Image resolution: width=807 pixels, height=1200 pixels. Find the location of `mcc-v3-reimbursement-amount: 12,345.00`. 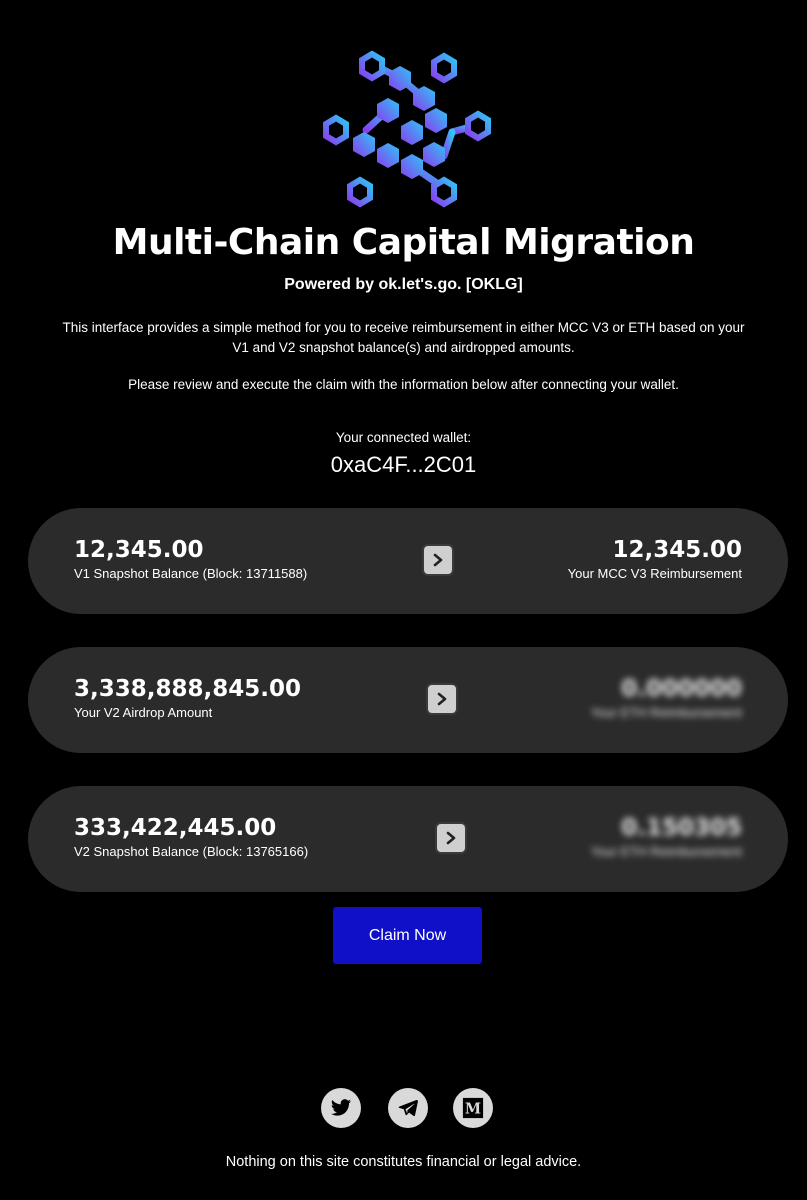

mcc-v3-reimbursement-amount: 12,345.00 is located at coordinates (677, 550).